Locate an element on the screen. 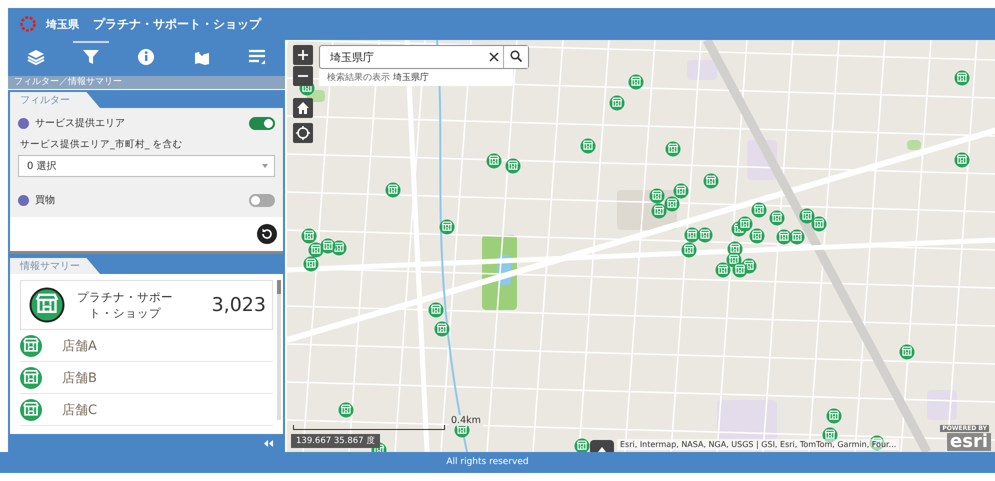 Image resolution: width=995 pixels, height=481 pixels. attribution-toggle-button is located at coordinates (602, 446).